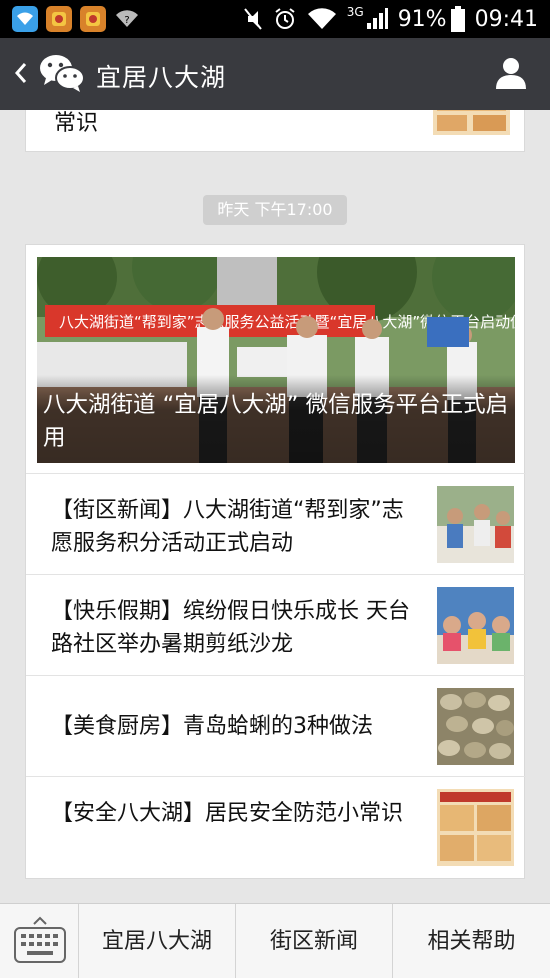 The height and width of the screenshot is (978, 550). I want to click on app-notification-icon, so click(59, 19).